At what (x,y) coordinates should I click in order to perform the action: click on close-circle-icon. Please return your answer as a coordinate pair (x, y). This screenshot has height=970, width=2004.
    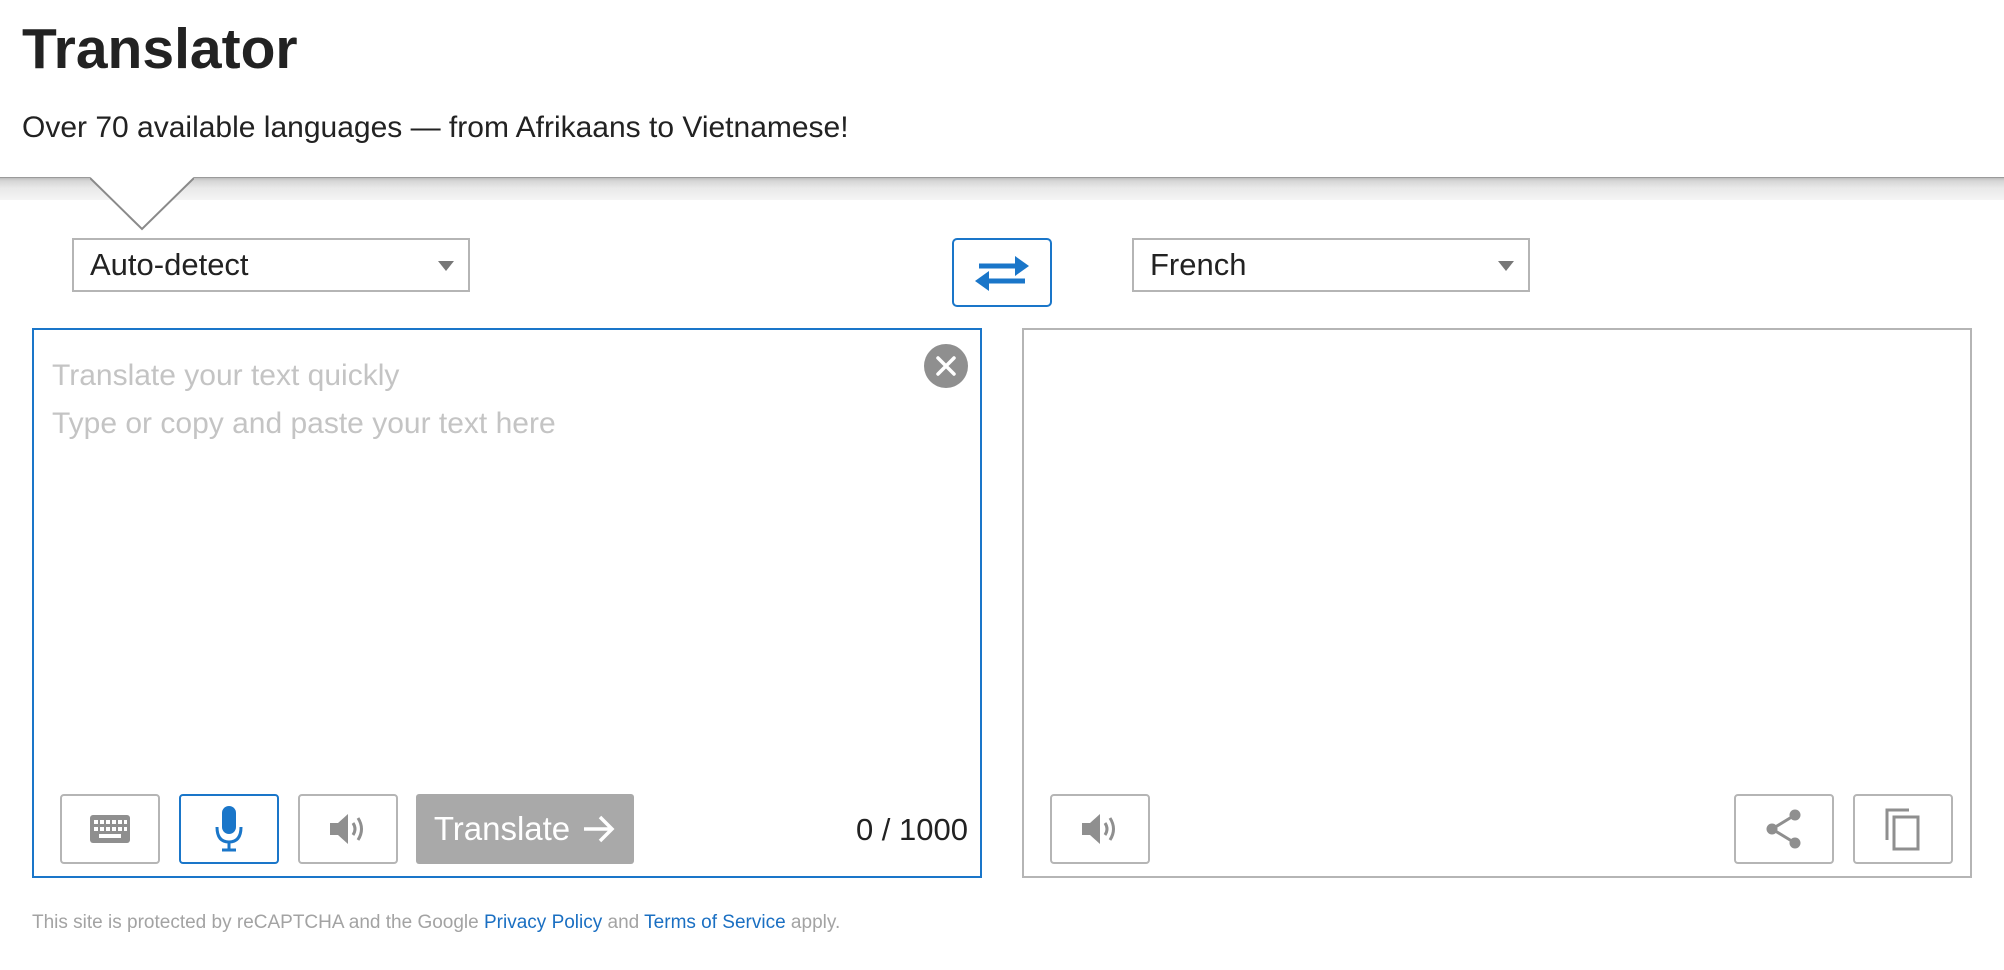
    Looking at the image, I should click on (946, 366).